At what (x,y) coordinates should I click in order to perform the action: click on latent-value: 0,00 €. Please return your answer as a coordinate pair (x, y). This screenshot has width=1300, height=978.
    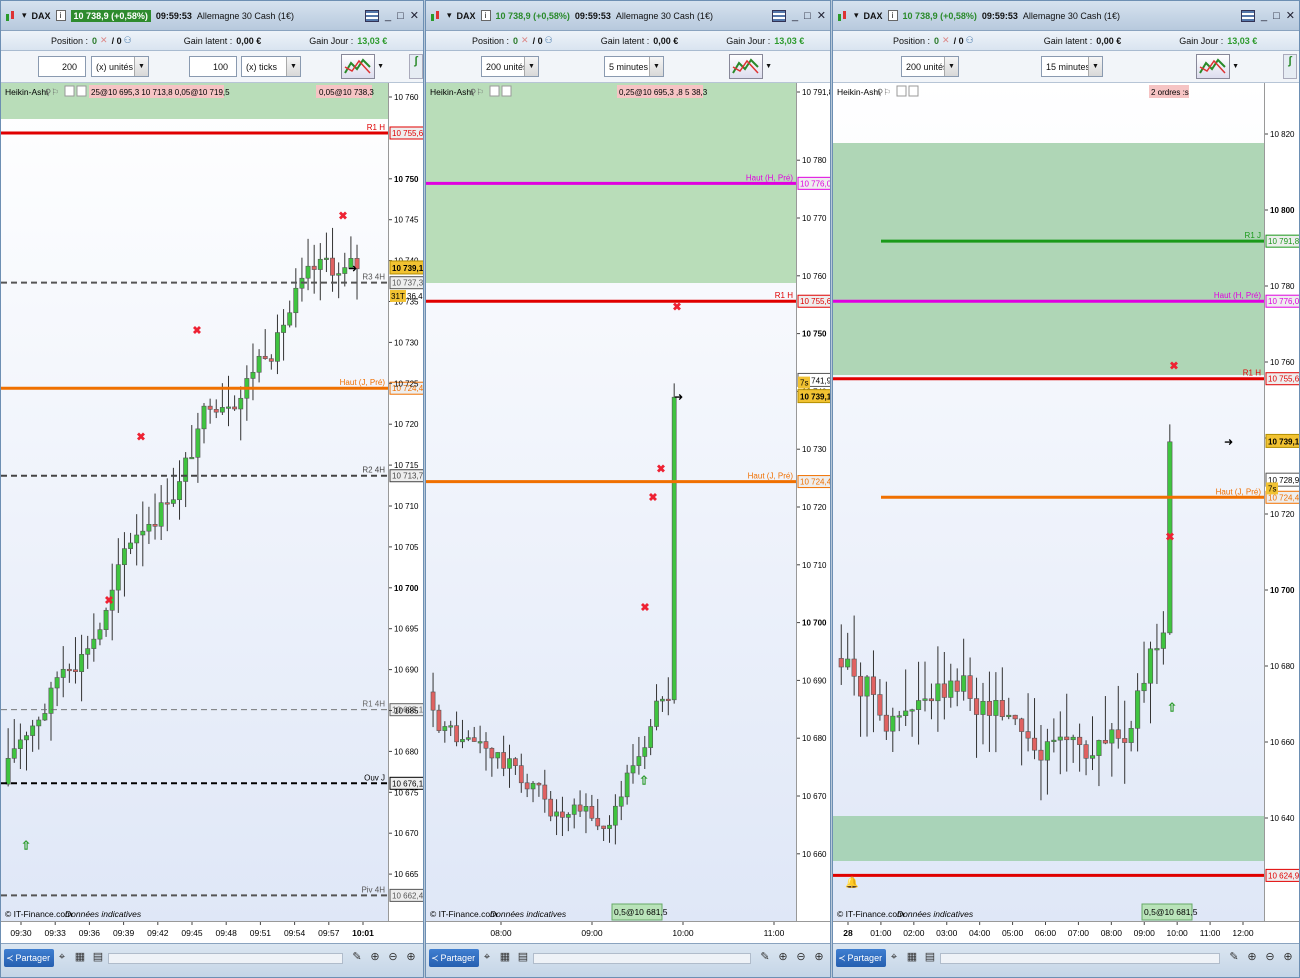
    Looking at the image, I should click on (1109, 40).